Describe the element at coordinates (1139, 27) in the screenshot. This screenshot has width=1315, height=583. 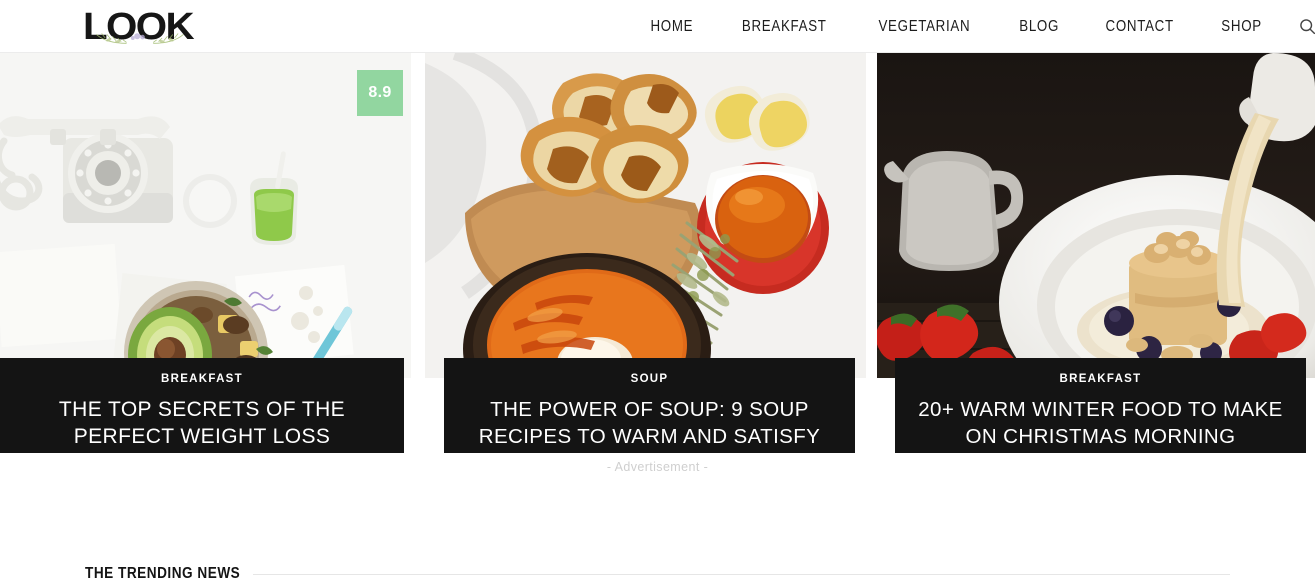
I see `nav-item-contact: CONTACT` at that location.